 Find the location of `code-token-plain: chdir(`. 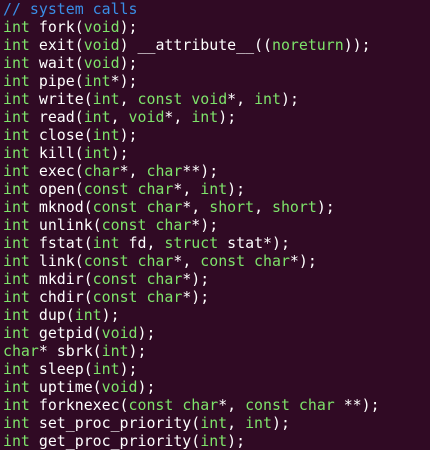

code-token-plain: chdir( is located at coordinates (61, 297).